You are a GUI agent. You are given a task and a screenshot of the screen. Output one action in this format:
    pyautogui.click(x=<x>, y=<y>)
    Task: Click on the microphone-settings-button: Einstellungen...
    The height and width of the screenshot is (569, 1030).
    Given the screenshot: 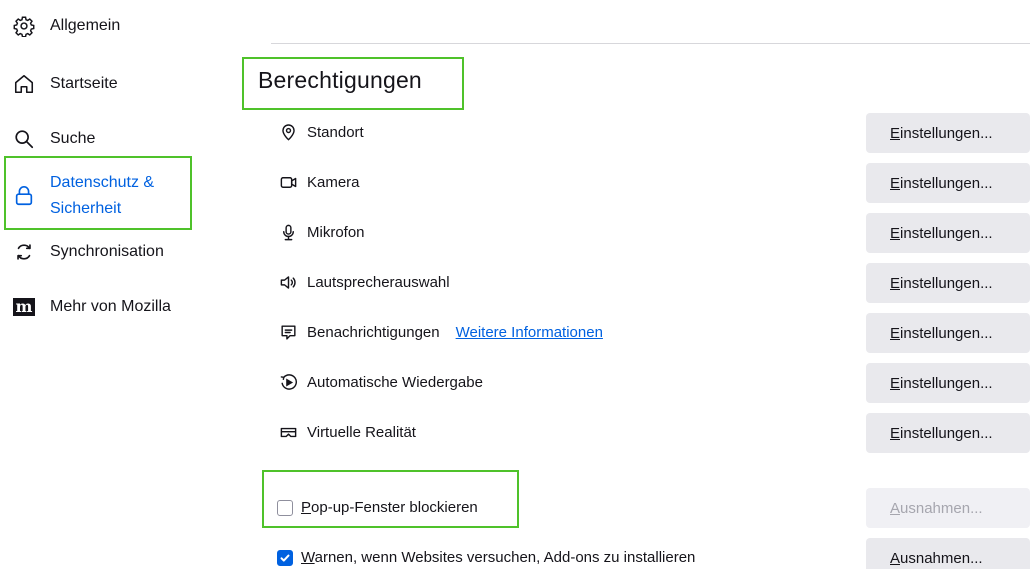 What is the action you would take?
    pyautogui.click(x=948, y=233)
    